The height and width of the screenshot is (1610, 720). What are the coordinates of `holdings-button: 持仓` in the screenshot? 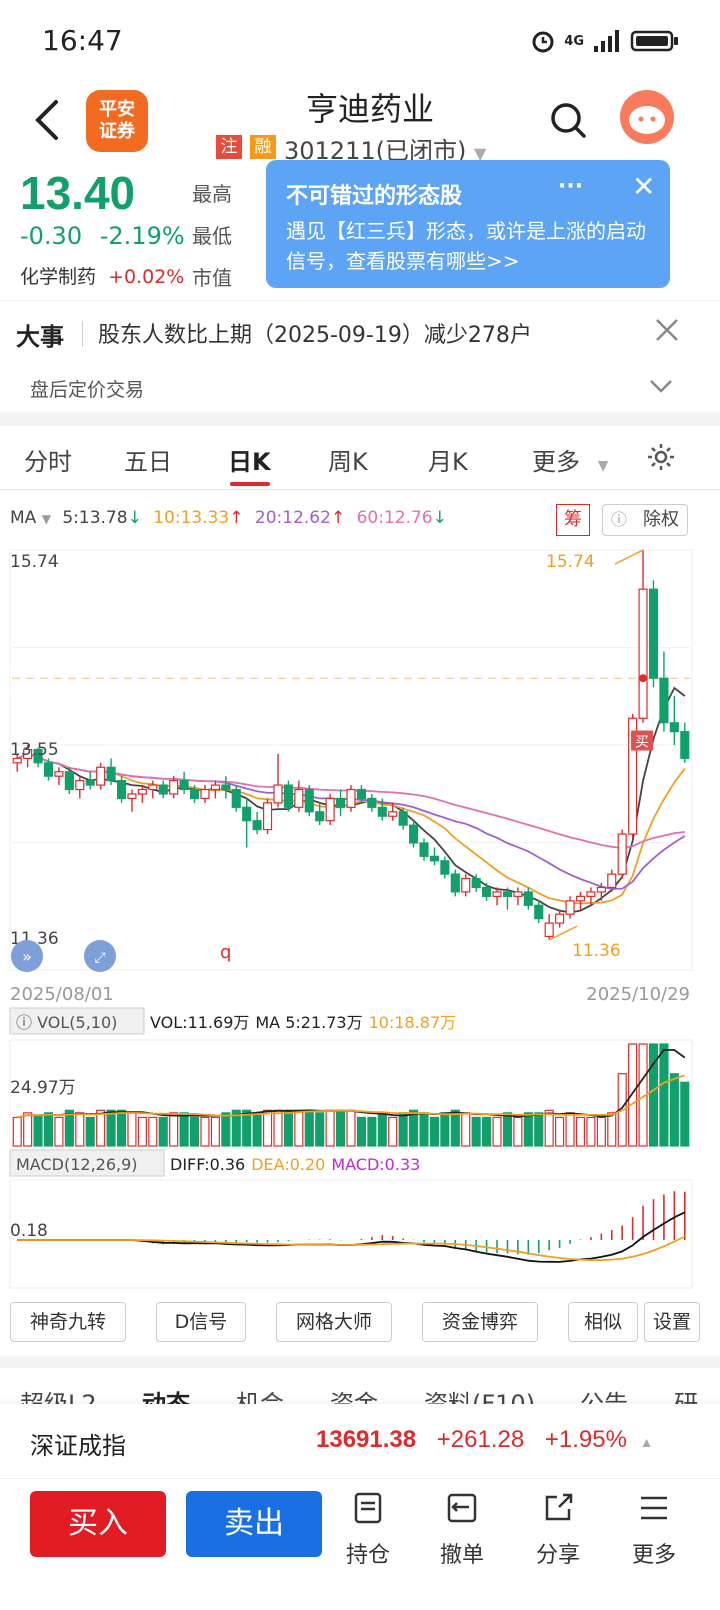 It's located at (368, 1530).